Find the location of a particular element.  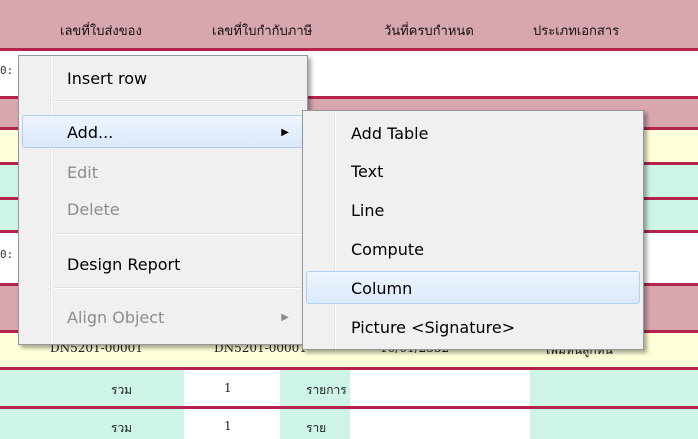

summary-unit: ราย is located at coordinates (316, 428).